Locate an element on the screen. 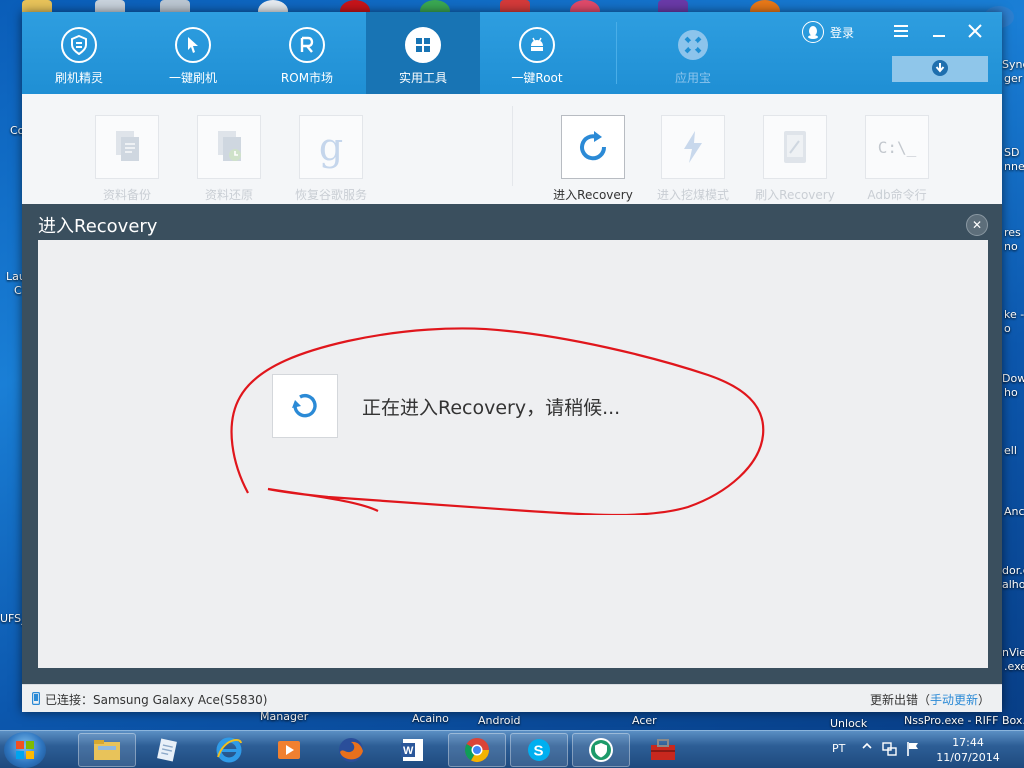 The image size is (1024, 768). chrome-icon is located at coordinates (477, 750).